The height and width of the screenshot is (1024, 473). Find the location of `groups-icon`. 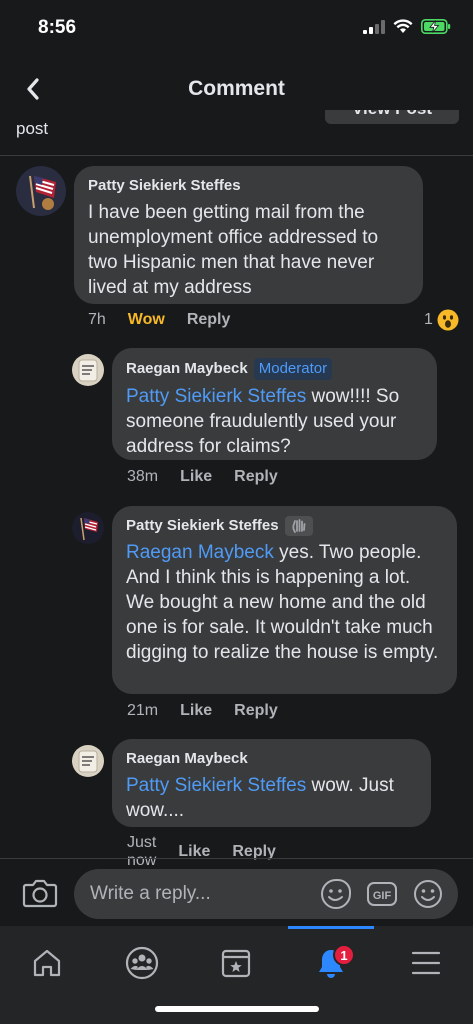

groups-icon is located at coordinates (142, 963).